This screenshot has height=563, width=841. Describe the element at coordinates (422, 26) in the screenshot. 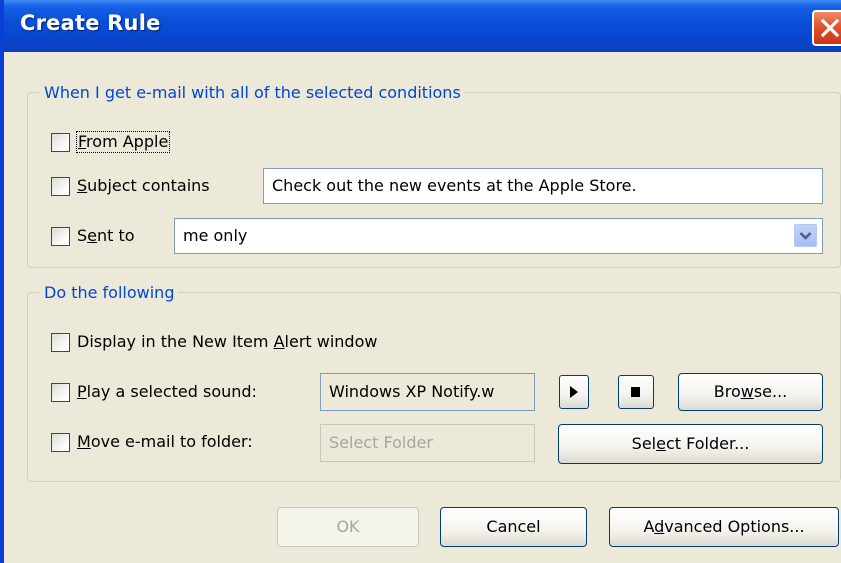

I see `title-bar: Create Rule` at that location.